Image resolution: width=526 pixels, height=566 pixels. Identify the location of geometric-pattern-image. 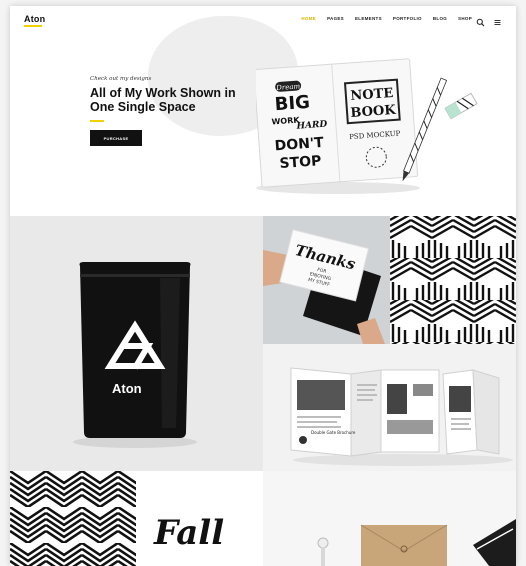
(453, 280).